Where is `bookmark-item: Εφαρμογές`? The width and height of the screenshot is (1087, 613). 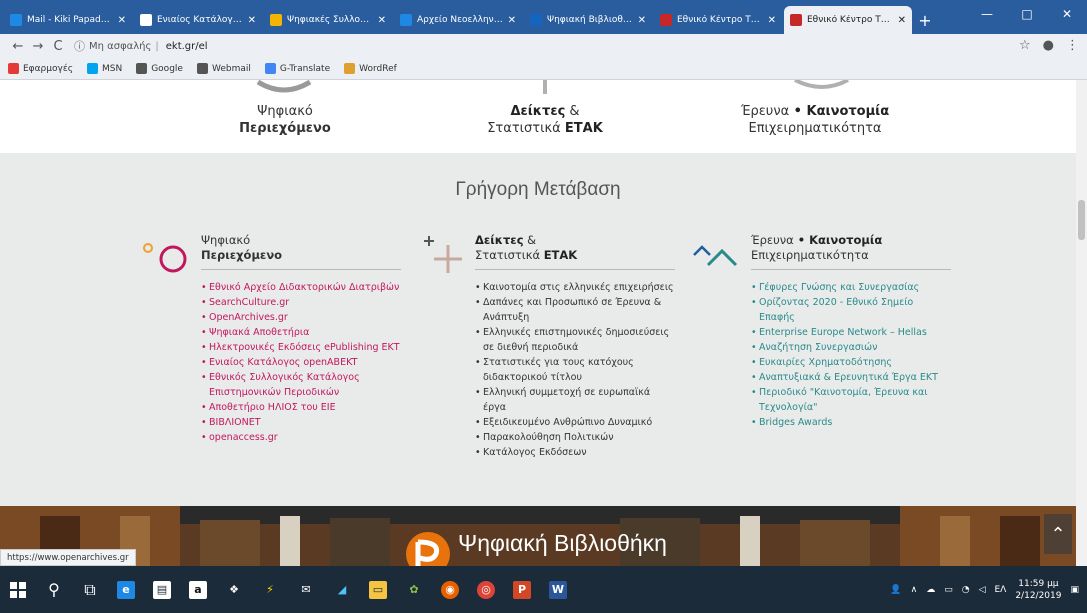
bookmark-item: Εφαρμογές is located at coordinates (40, 68).